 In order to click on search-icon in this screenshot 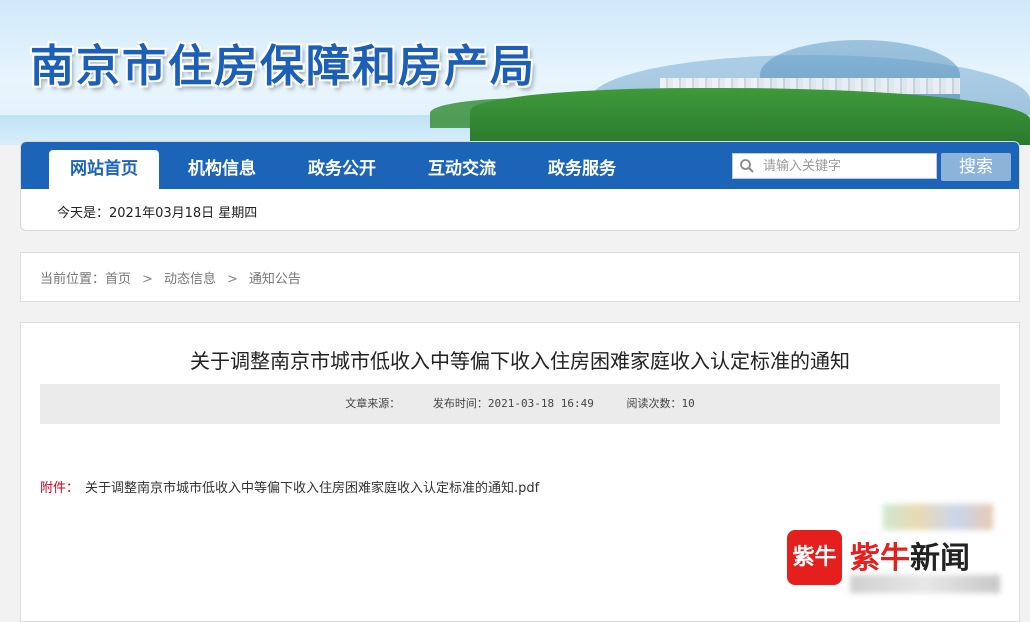, I will do `click(747, 166)`.